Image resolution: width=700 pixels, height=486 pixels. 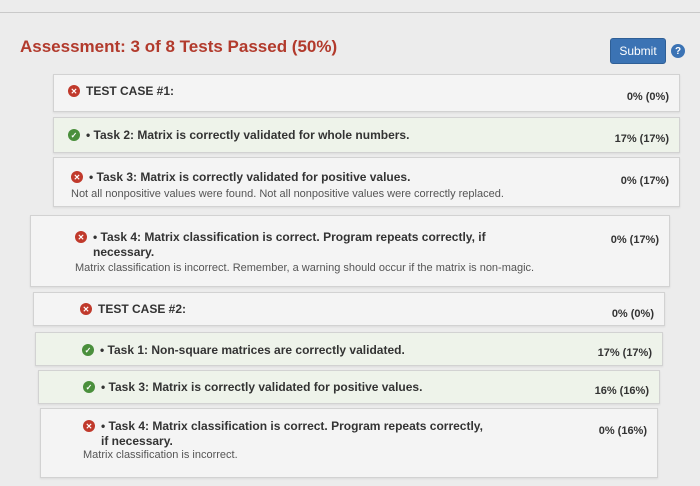 What do you see at coordinates (160, 455) in the screenshot?
I see `result-description: Matrix classification is incorrect.` at bounding box center [160, 455].